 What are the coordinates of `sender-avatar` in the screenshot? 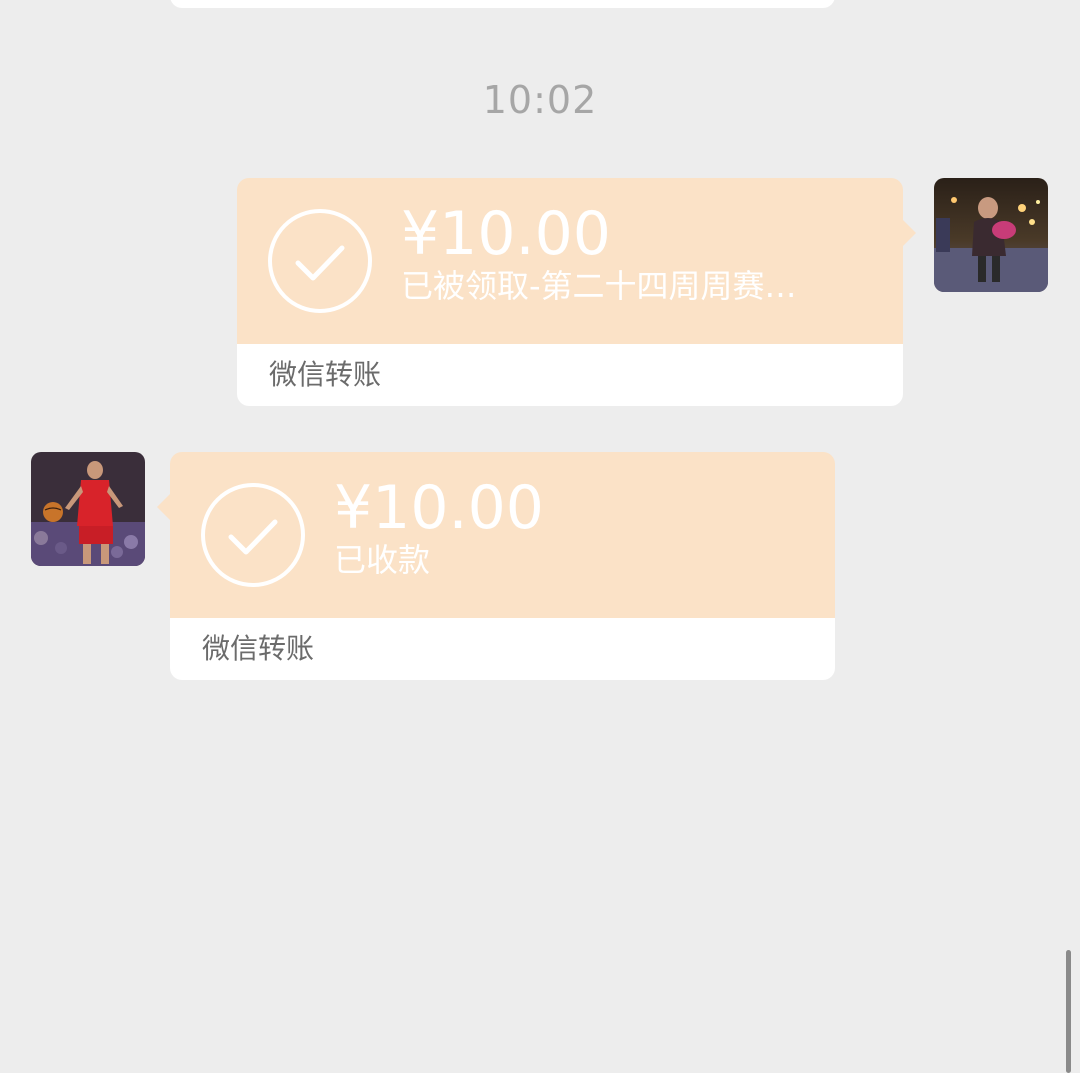 It's located at (991, 235).